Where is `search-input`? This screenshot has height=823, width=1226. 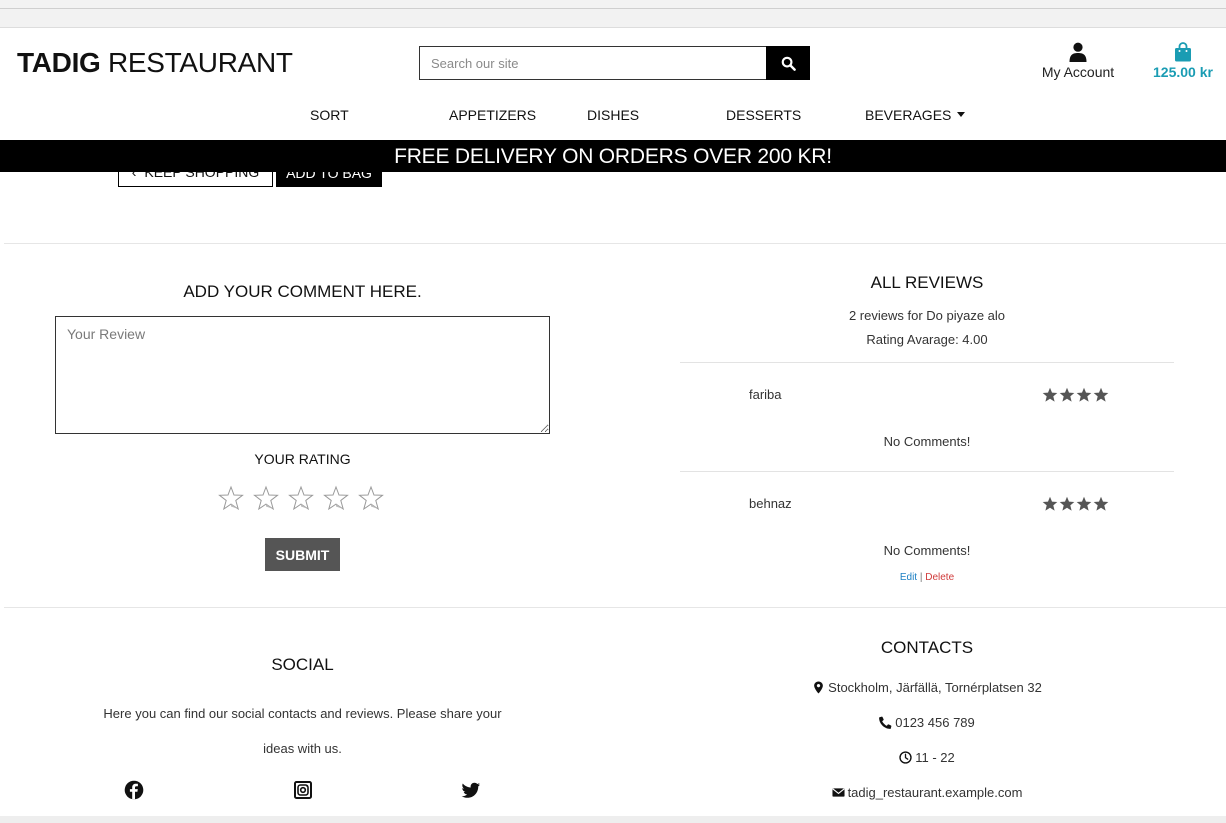 search-input is located at coordinates (592, 63).